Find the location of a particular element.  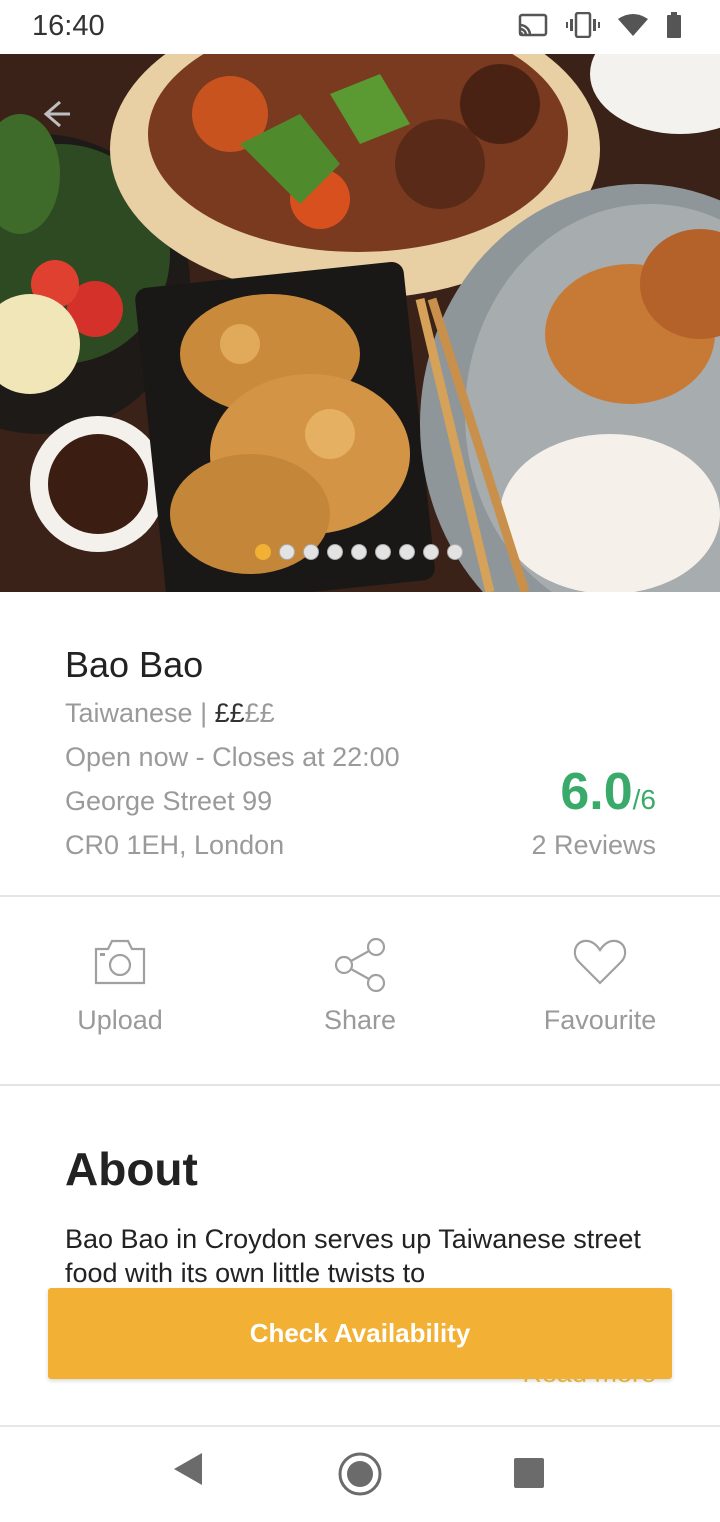

wifi-icon is located at coordinates (633, 25).